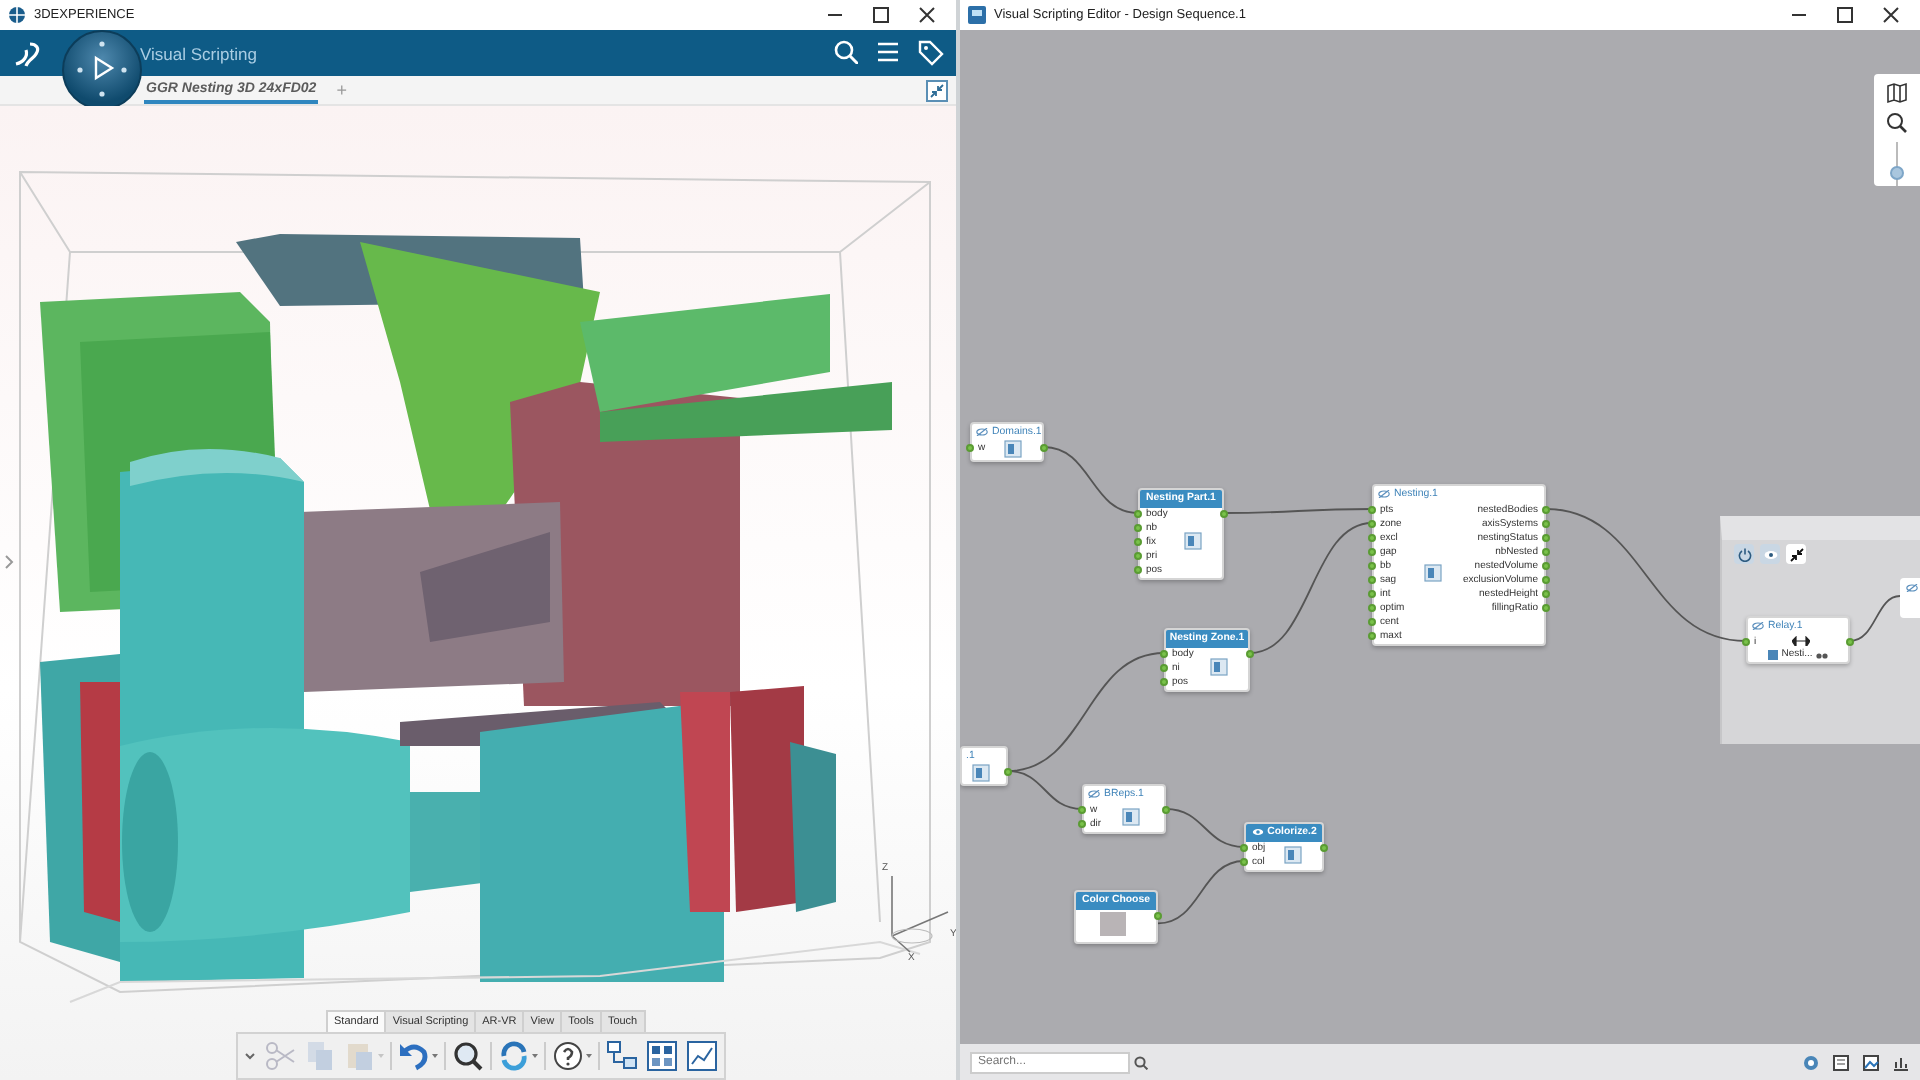 The height and width of the screenshot is (1080, 1920). I want to click on collapse-button, so click(1796, 554).